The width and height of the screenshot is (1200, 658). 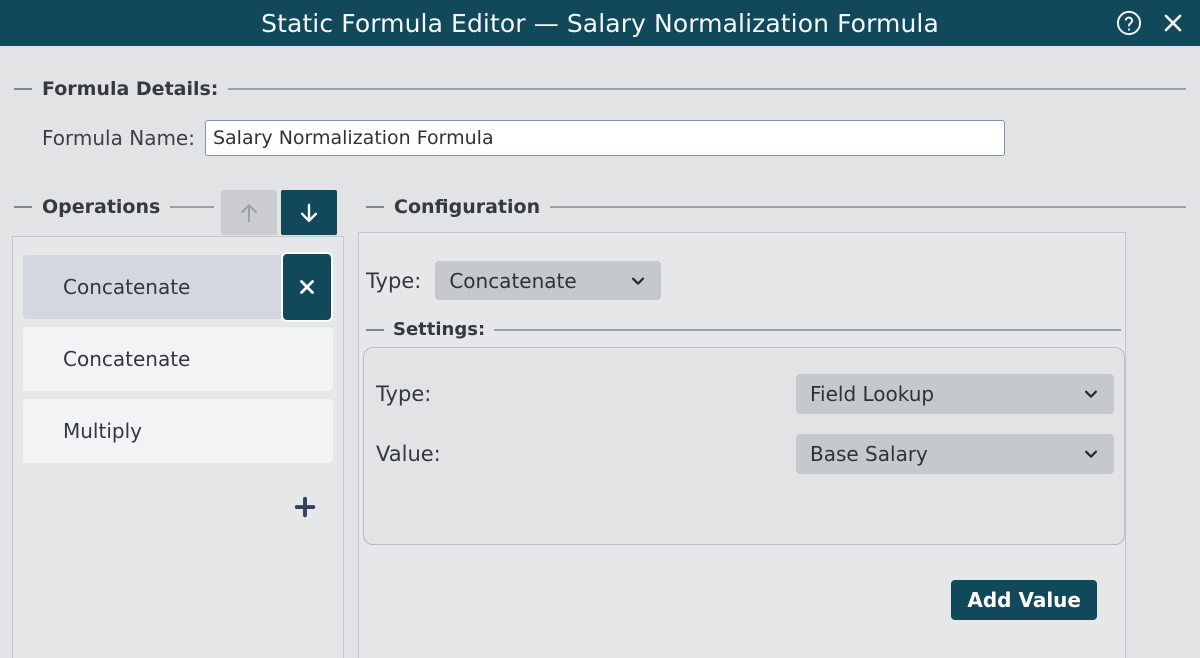 I want to click on arrow-up-icon, so click(x=249, y=212).